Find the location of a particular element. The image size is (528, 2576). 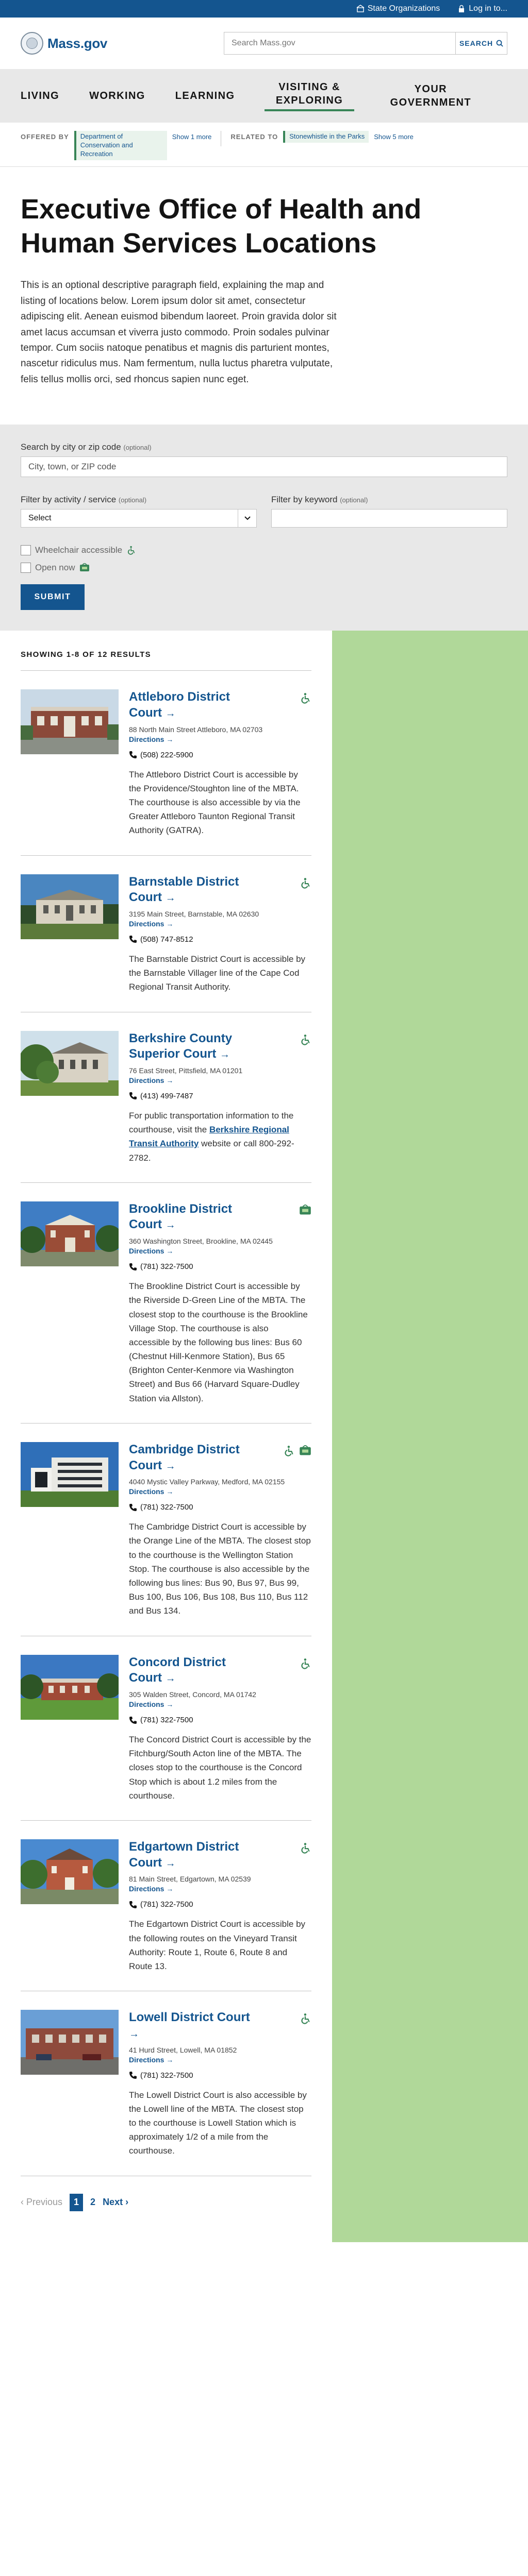

location-card-header: Berkshire County Superior Court → is located at coordinates (220, 1046).